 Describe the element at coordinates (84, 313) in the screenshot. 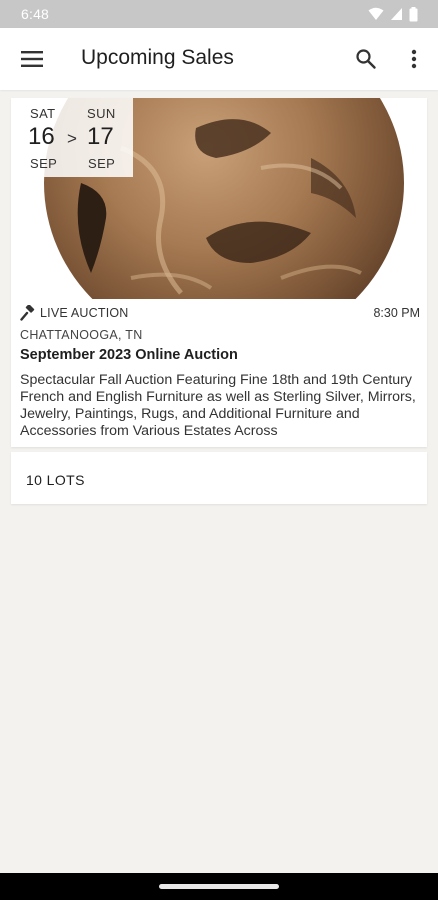

I see `sale-type: LIVE AUCTION` at that location.